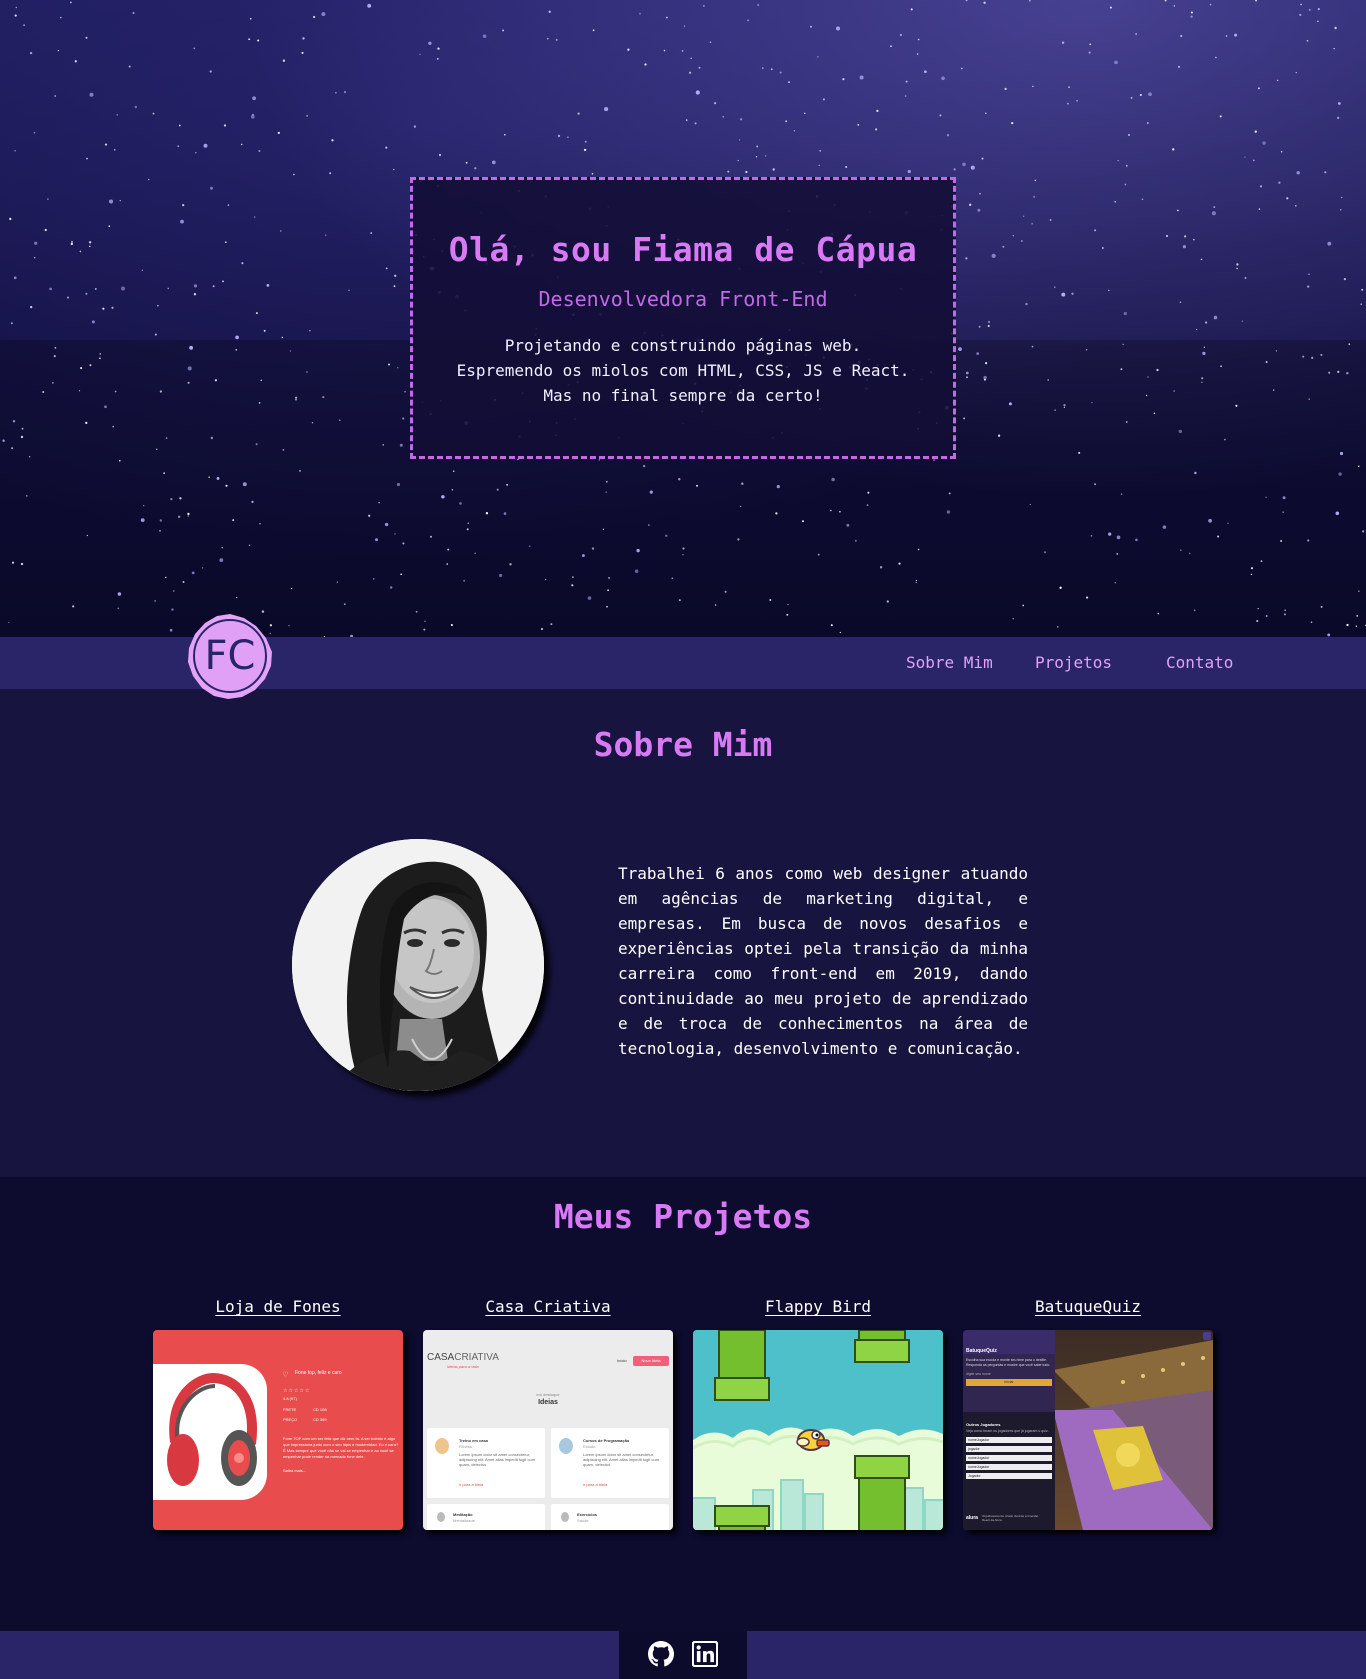 This screenshot has width=1366, height=1679. Describe the element at coordinates (818, 1430) in the screenshot. I see `project-thumbnail-flappy-bird` at that location.